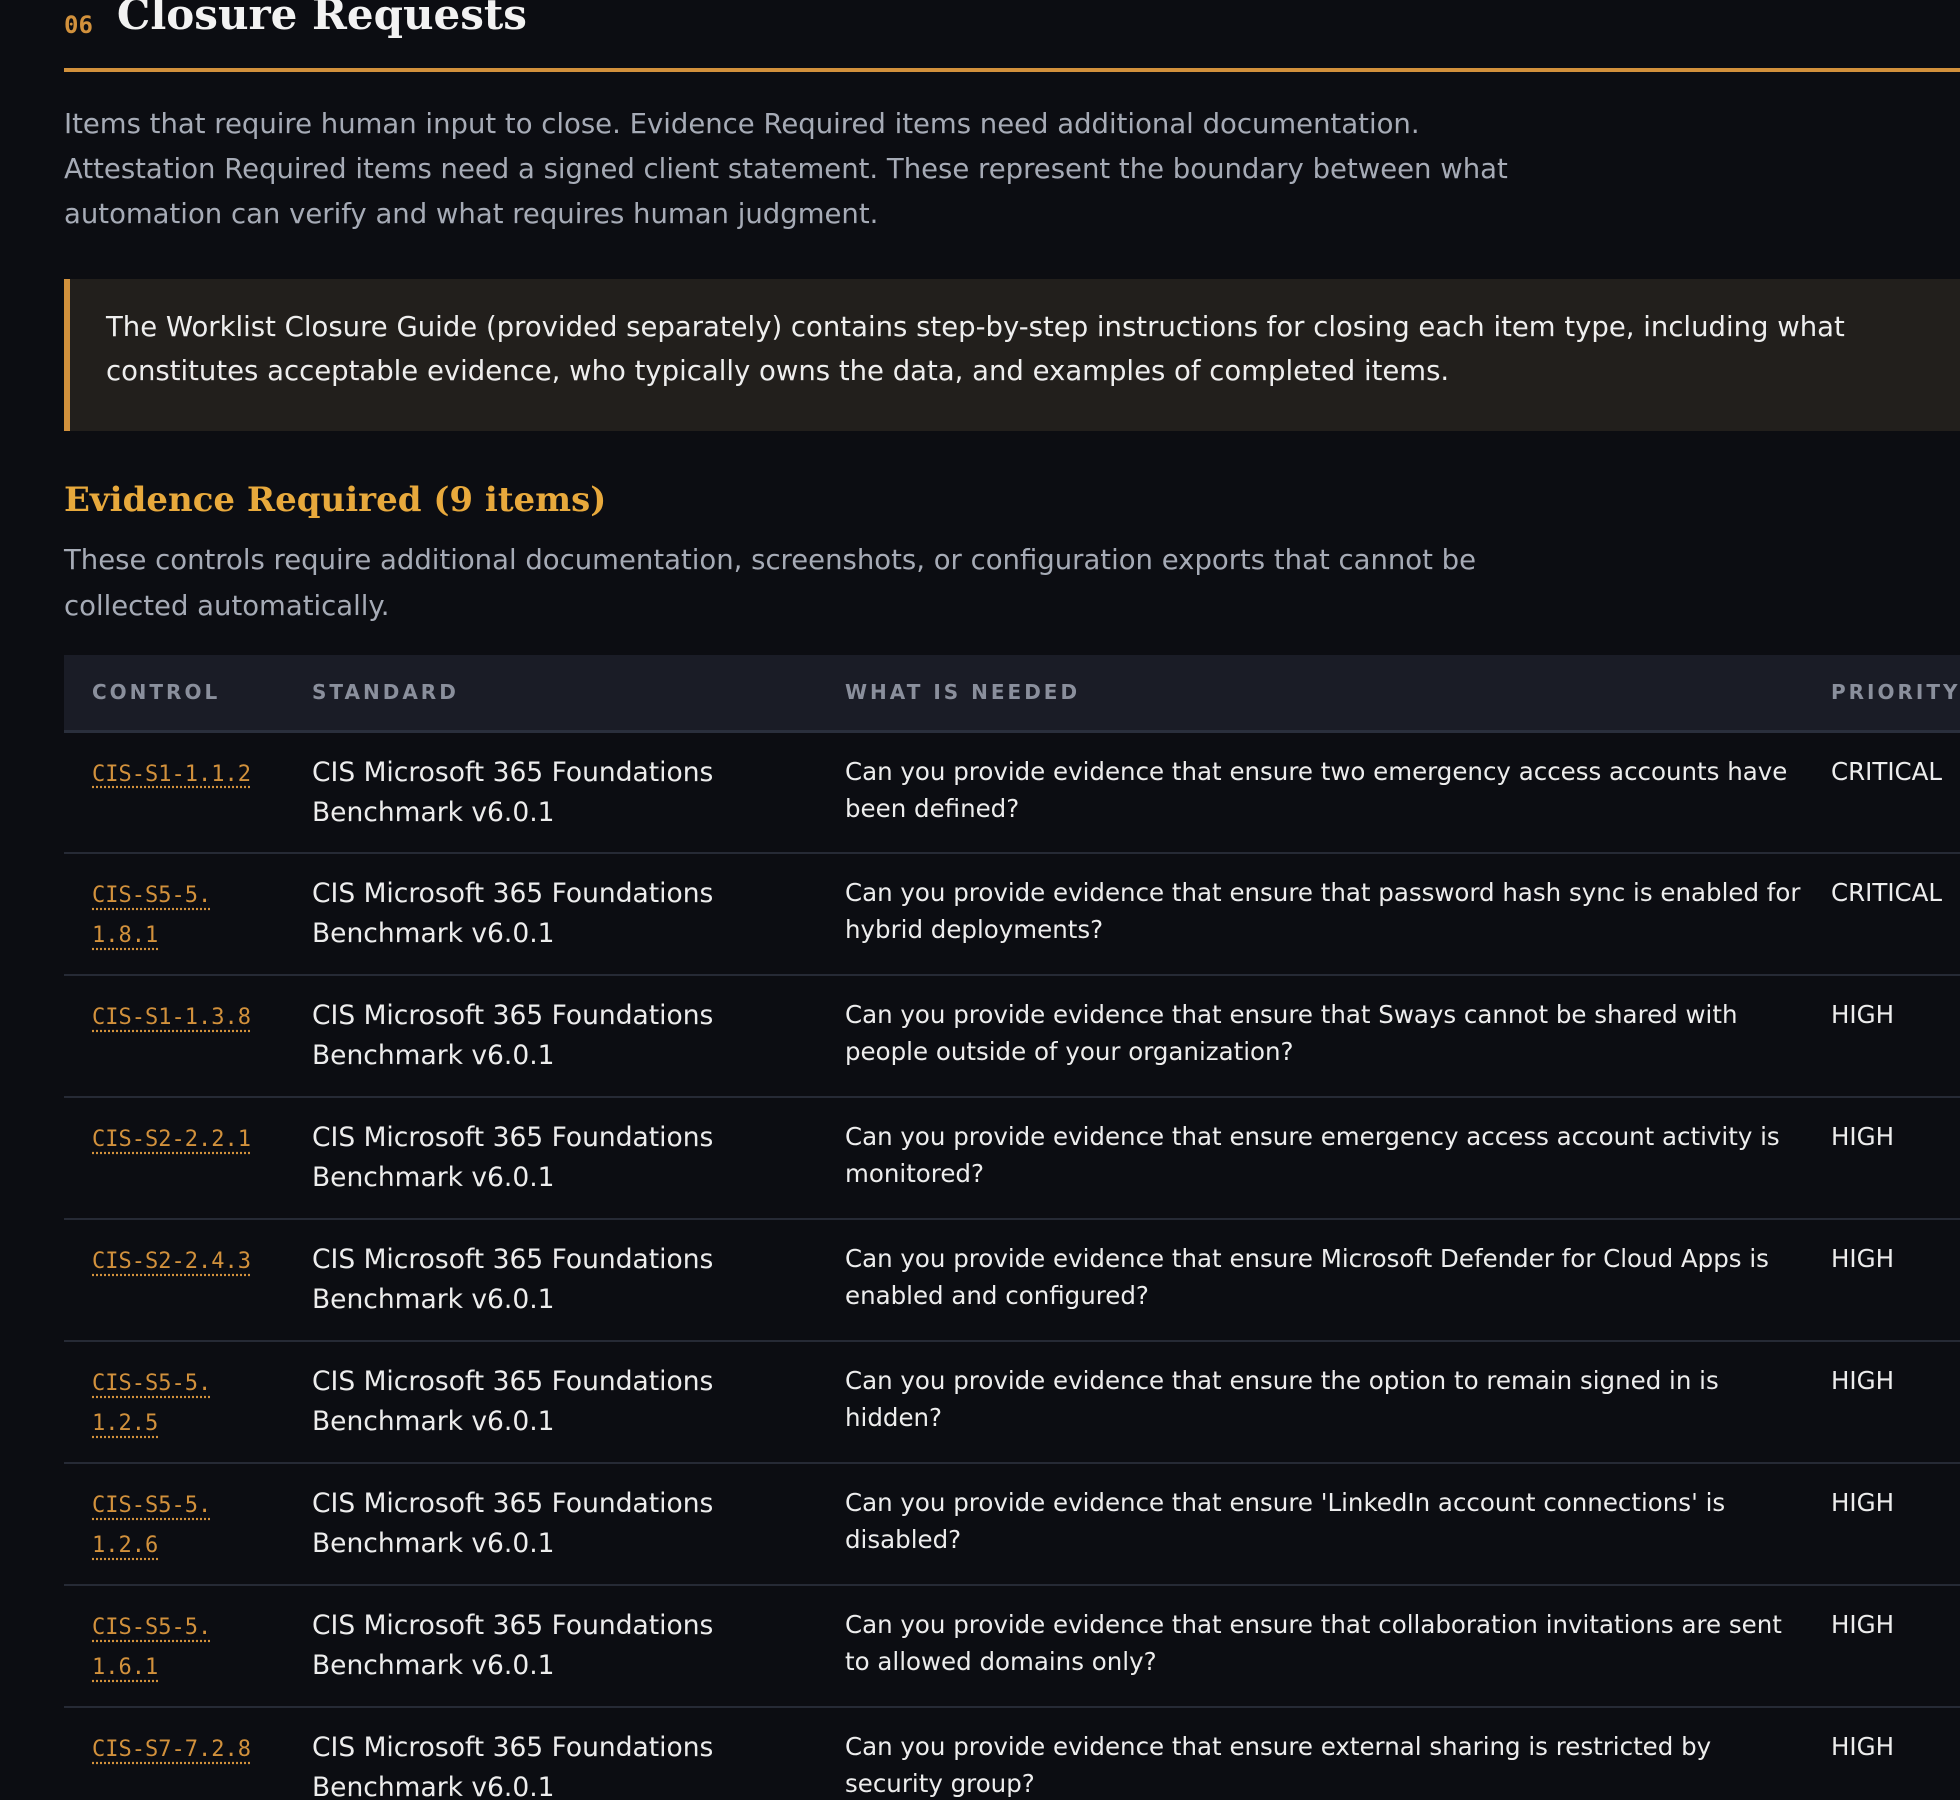 The width and height of the screenshot is (1960, 1800). Describe the element at coordinates (188, 1750) in the screenshot. I see `control-id-link: CIS-S7-7.2.8` at that location.